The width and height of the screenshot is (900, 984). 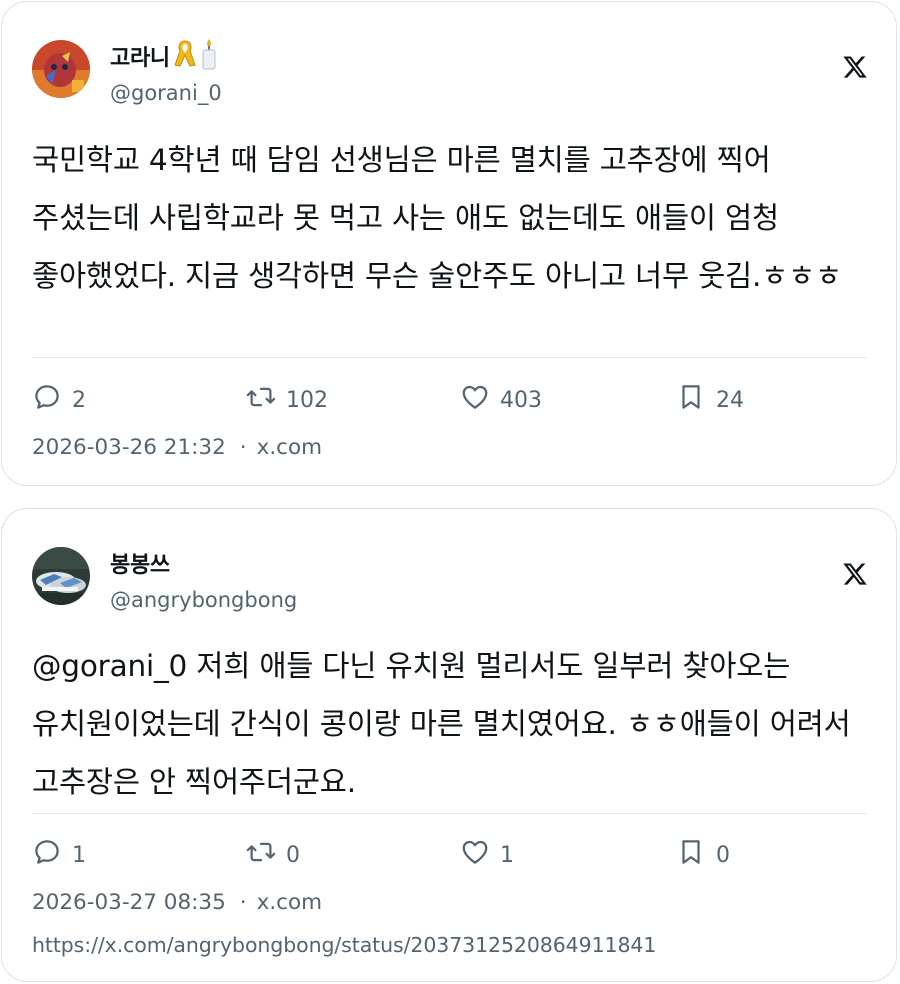 I want to click on author-name-row: 고라니, so click(x=164, y=56).